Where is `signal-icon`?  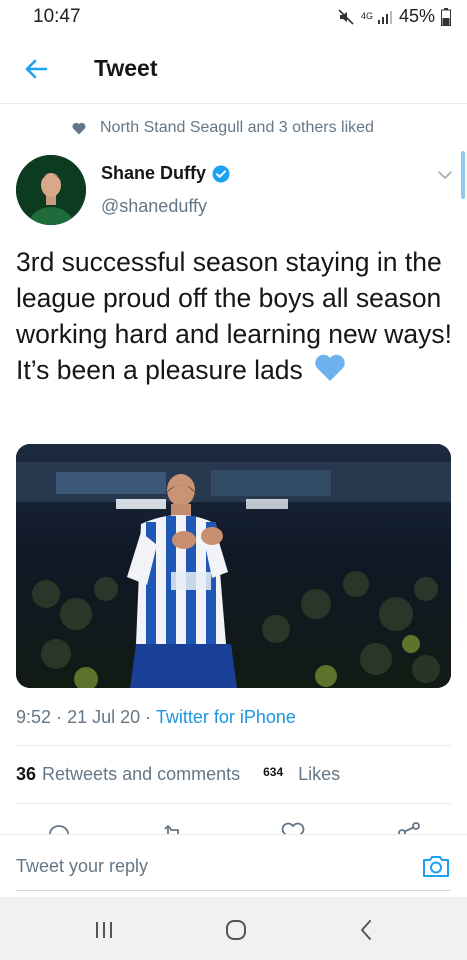 signal-icon is located at coordinates (384, 17).